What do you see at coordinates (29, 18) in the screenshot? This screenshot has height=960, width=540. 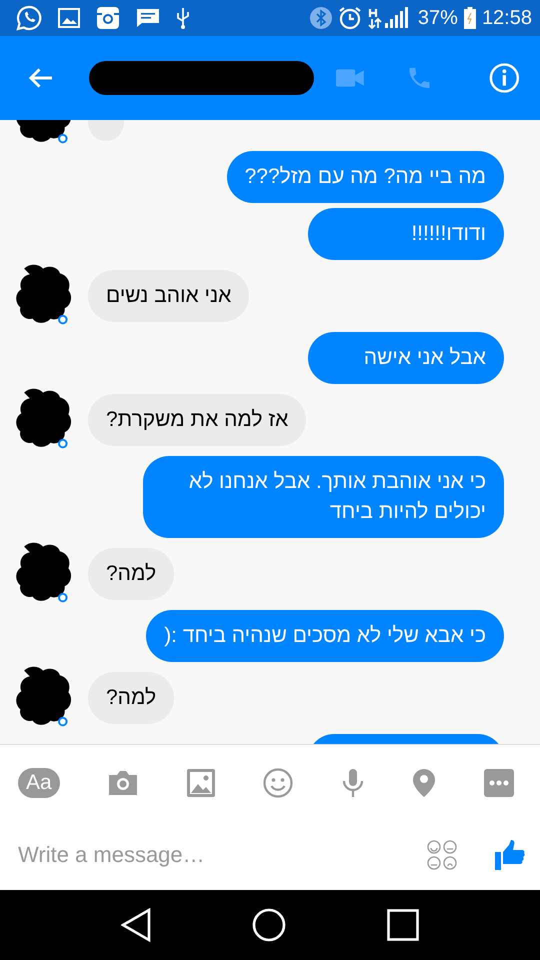 I see `chat-bubble-icon` at bounding box center [29, 18].